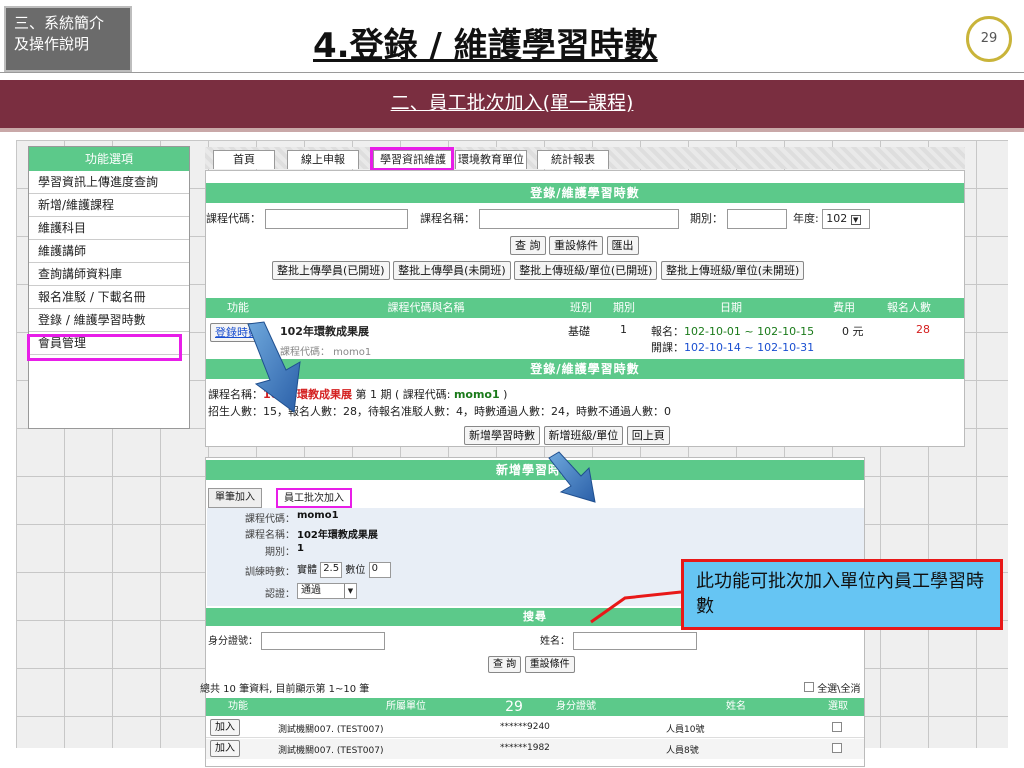 Image resolution: width=1024 pixels, height=768 pixels. What do you see at coordinates (109, 251) in the screenshot?
I see `menu-item-lecturer: 維護講師` at bounding box center [109, 251].